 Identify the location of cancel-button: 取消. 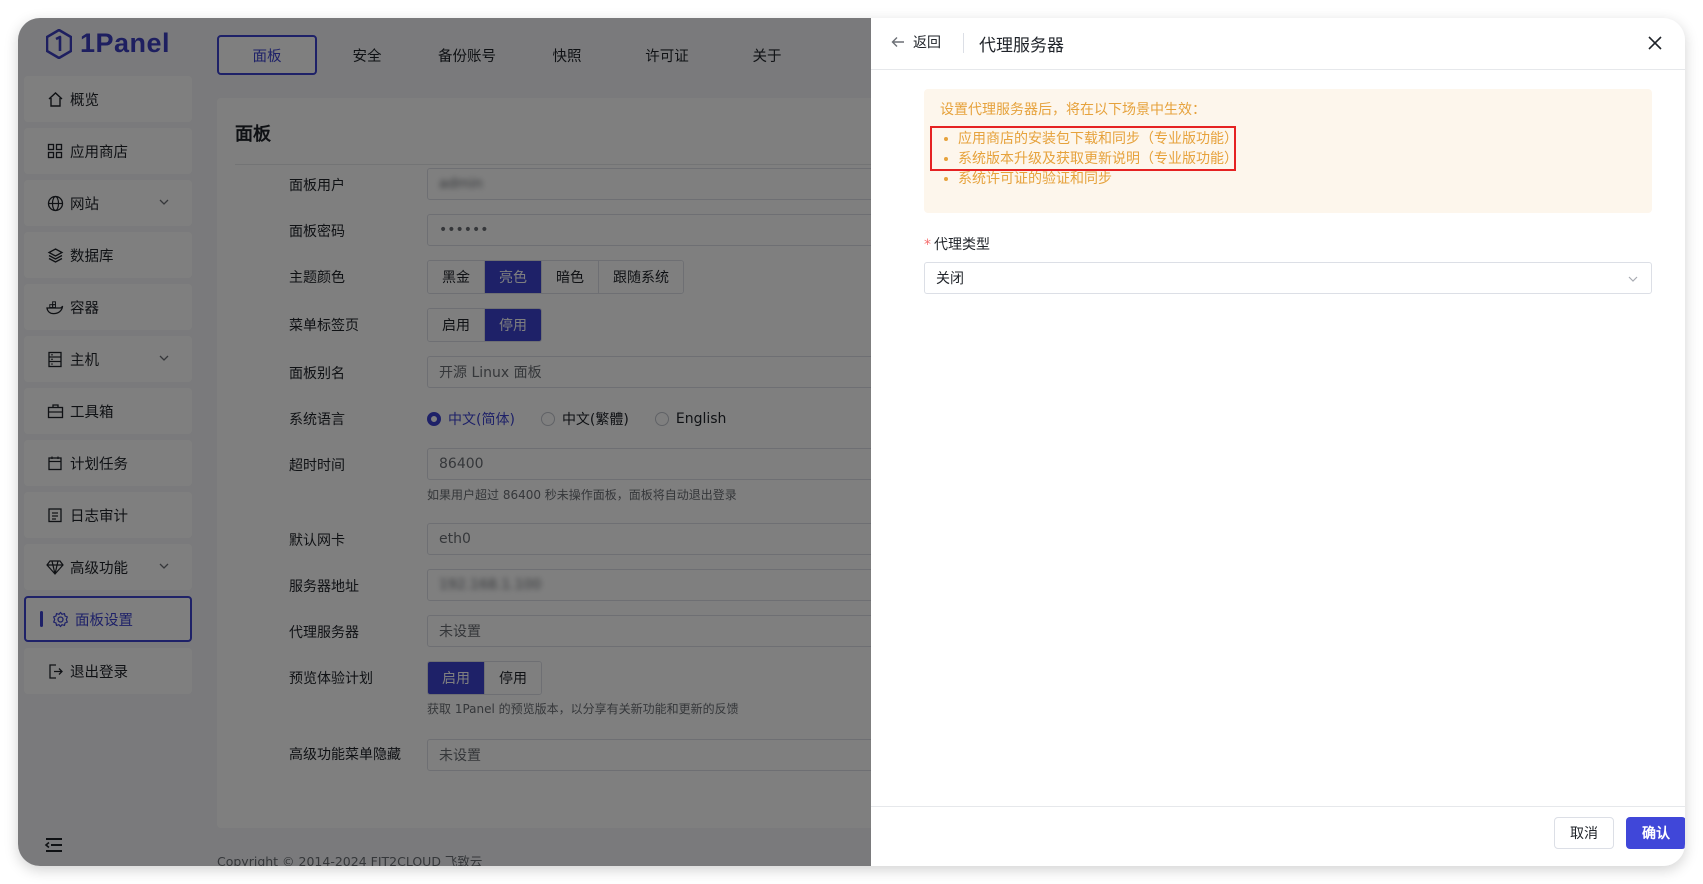
(1584, 833).